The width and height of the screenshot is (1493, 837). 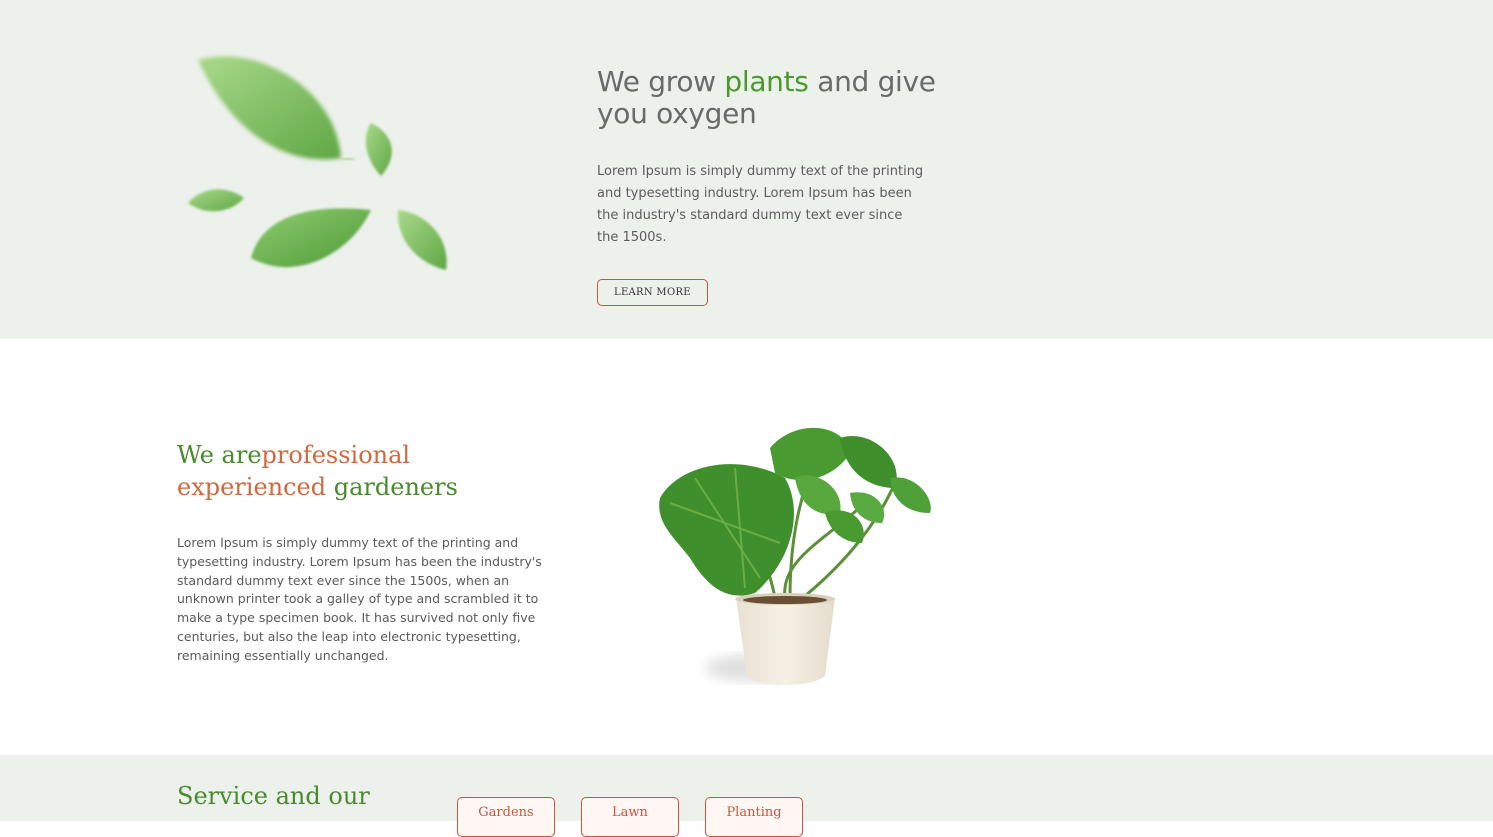 I want to click on tab-lawn: Lawn, so click(x=630, y=817).